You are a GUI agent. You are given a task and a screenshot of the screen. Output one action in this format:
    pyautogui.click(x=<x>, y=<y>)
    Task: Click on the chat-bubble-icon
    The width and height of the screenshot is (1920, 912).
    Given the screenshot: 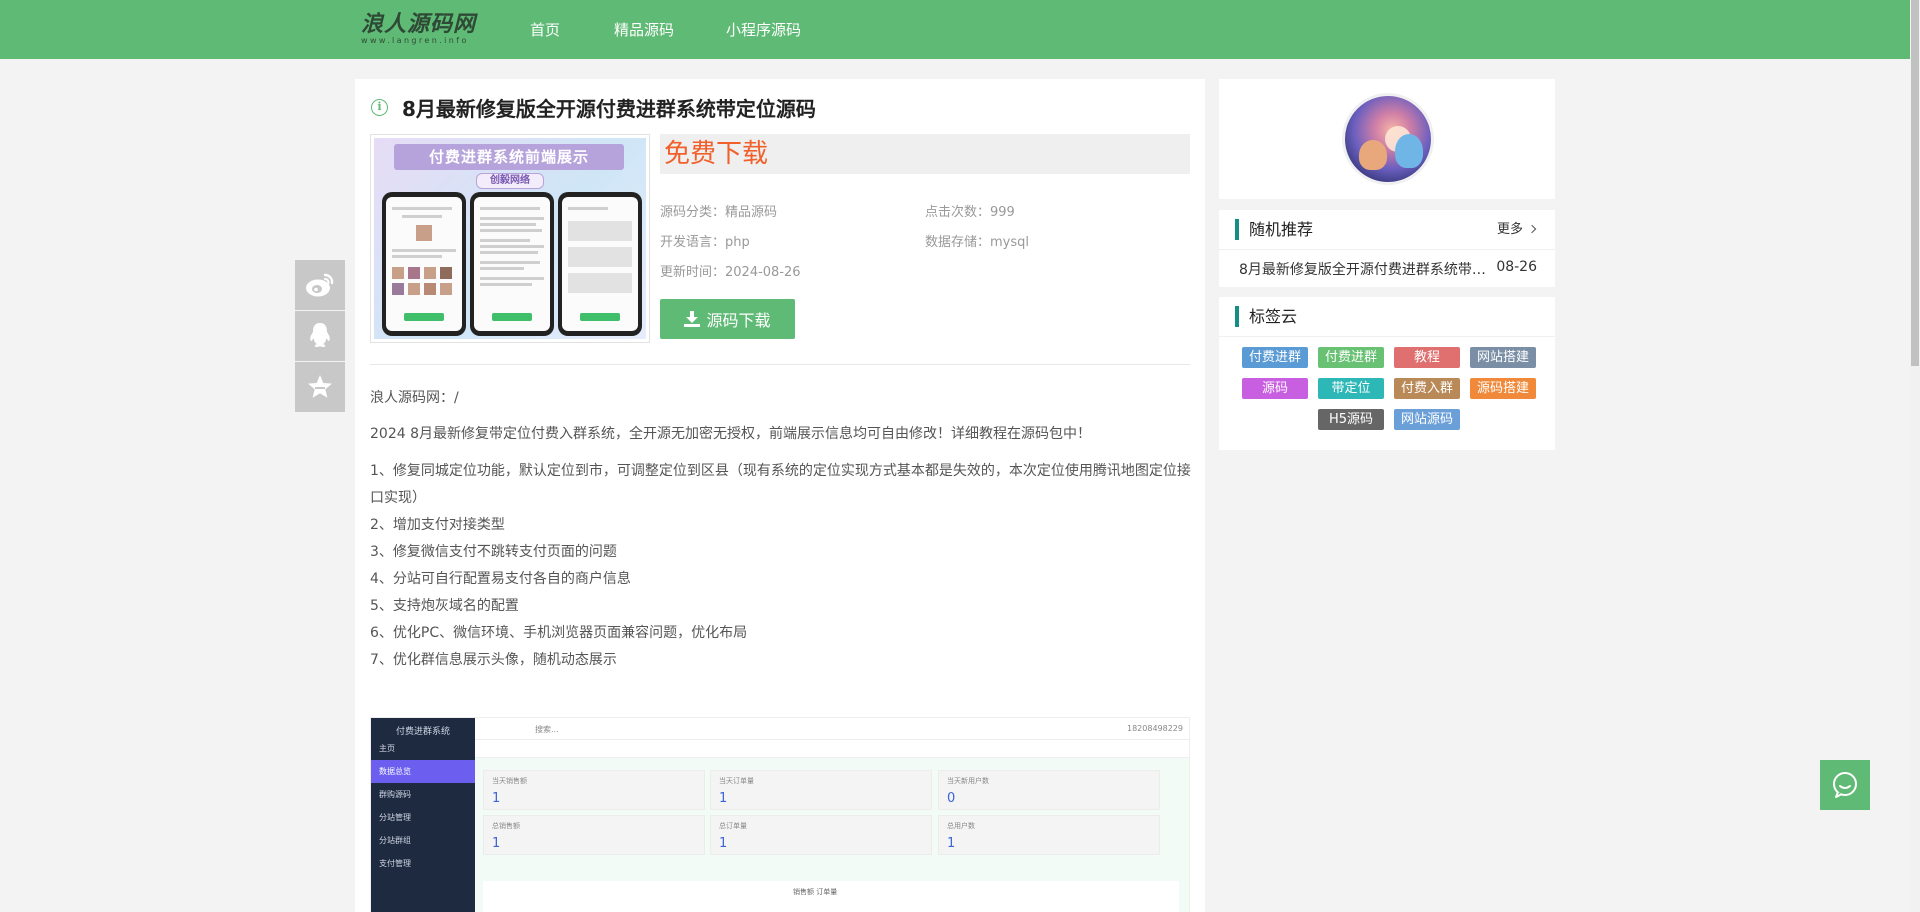 What is the action you would take?
    pyautogui.click(x=1845, y=785)
    